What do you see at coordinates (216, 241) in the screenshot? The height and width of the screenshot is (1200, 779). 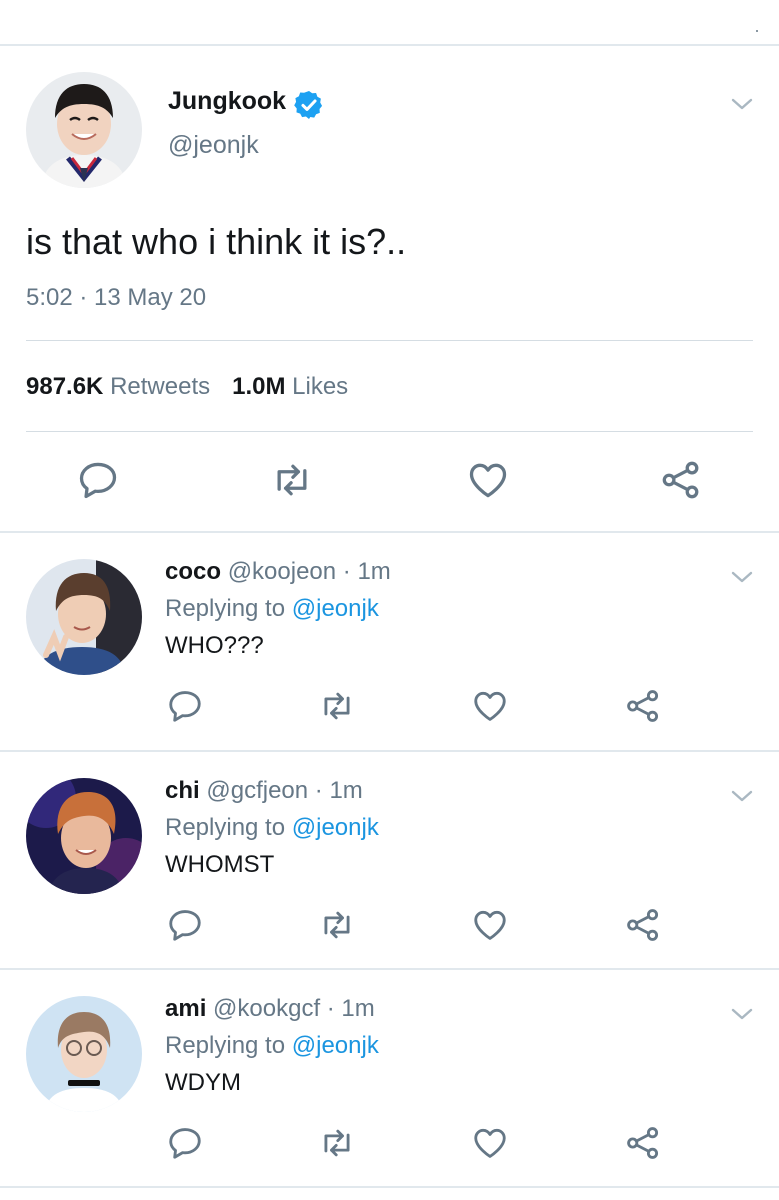 I see `tweet-text: is that who i think it is?..` at bounding box center [216, 241].